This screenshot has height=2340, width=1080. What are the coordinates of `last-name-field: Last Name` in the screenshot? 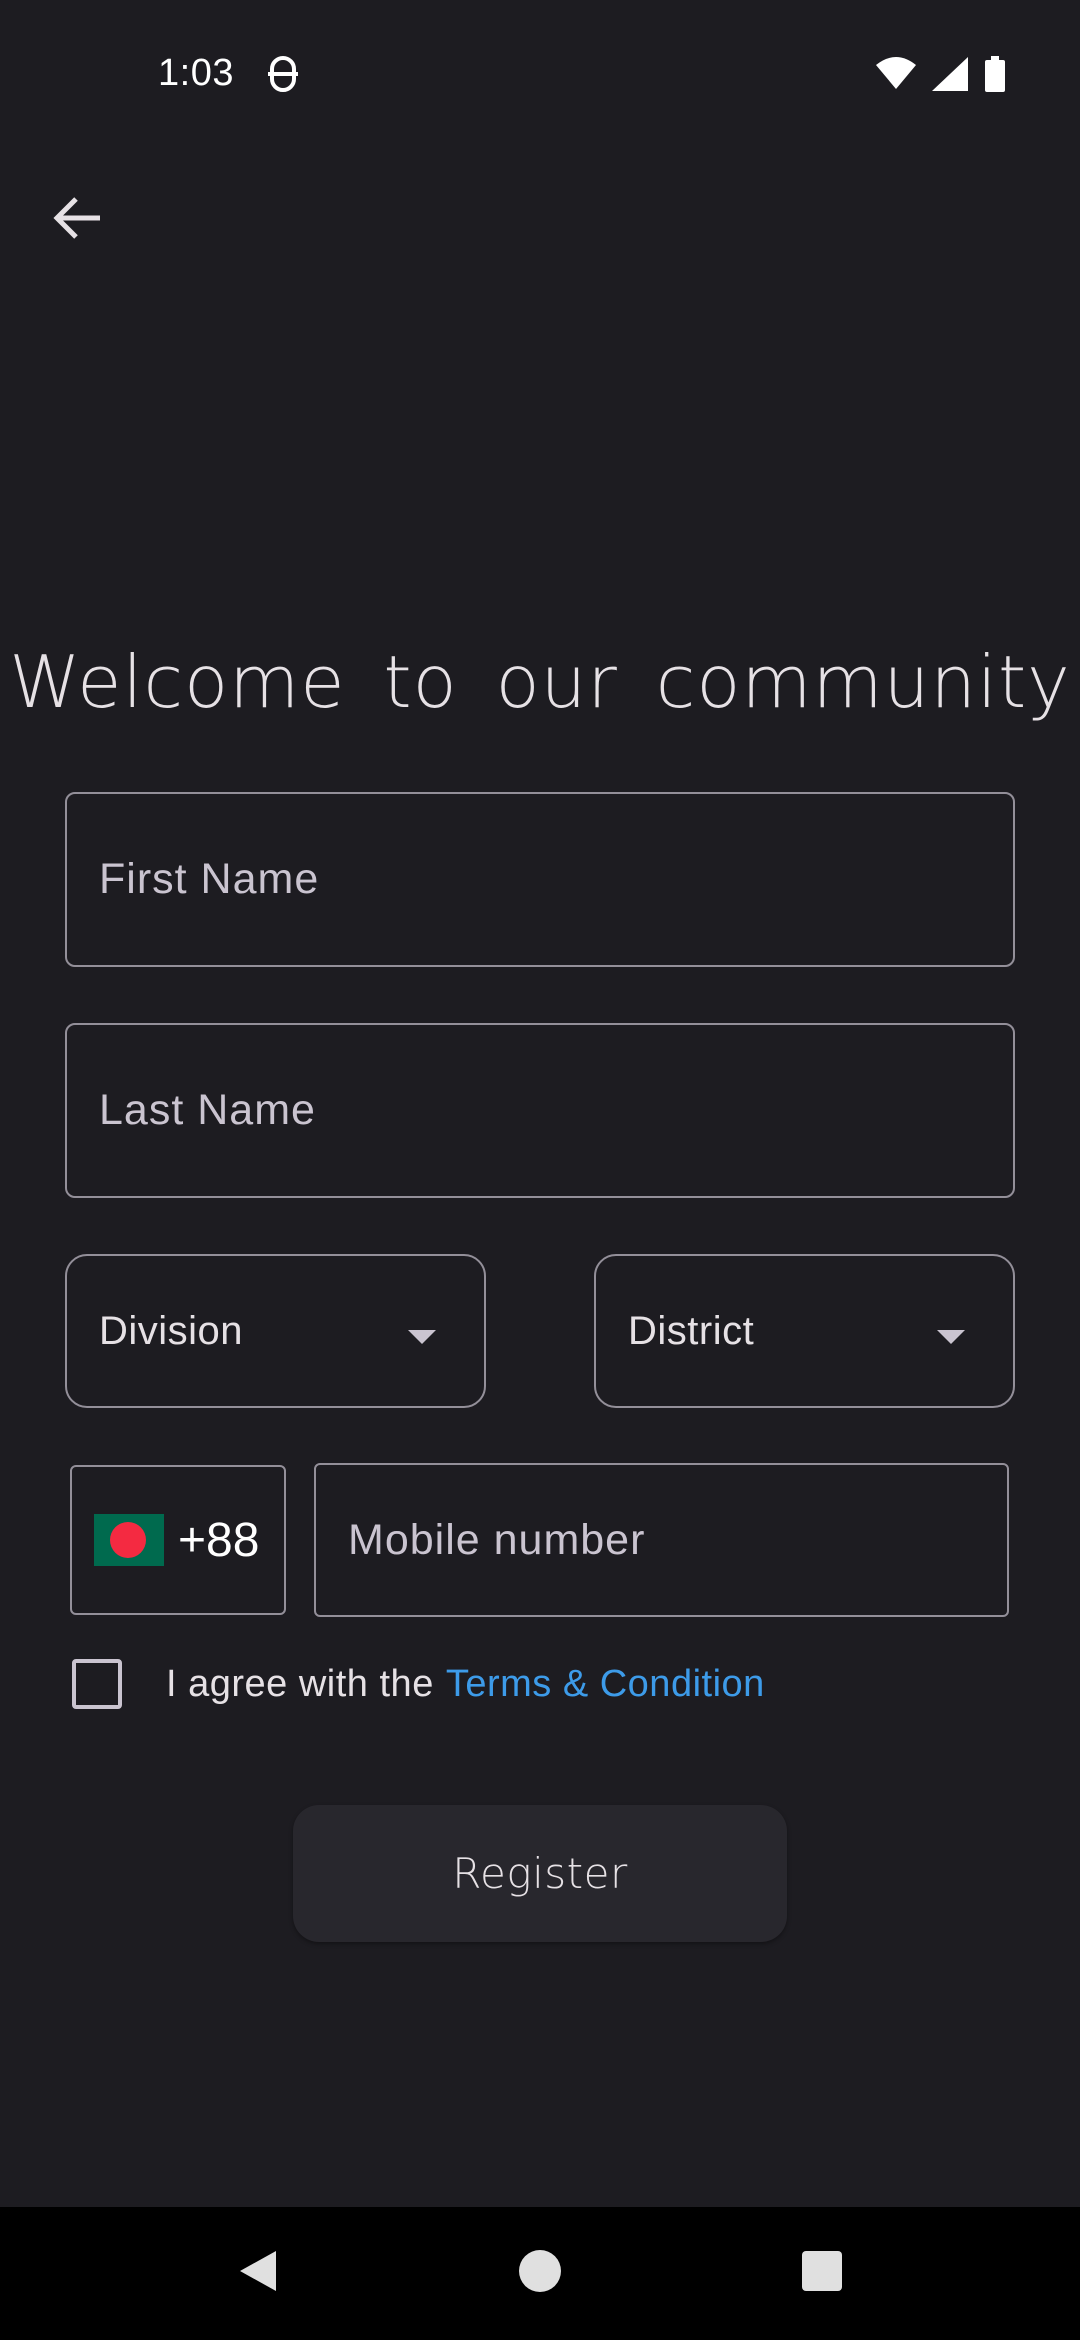 It's located at (540, 1110).